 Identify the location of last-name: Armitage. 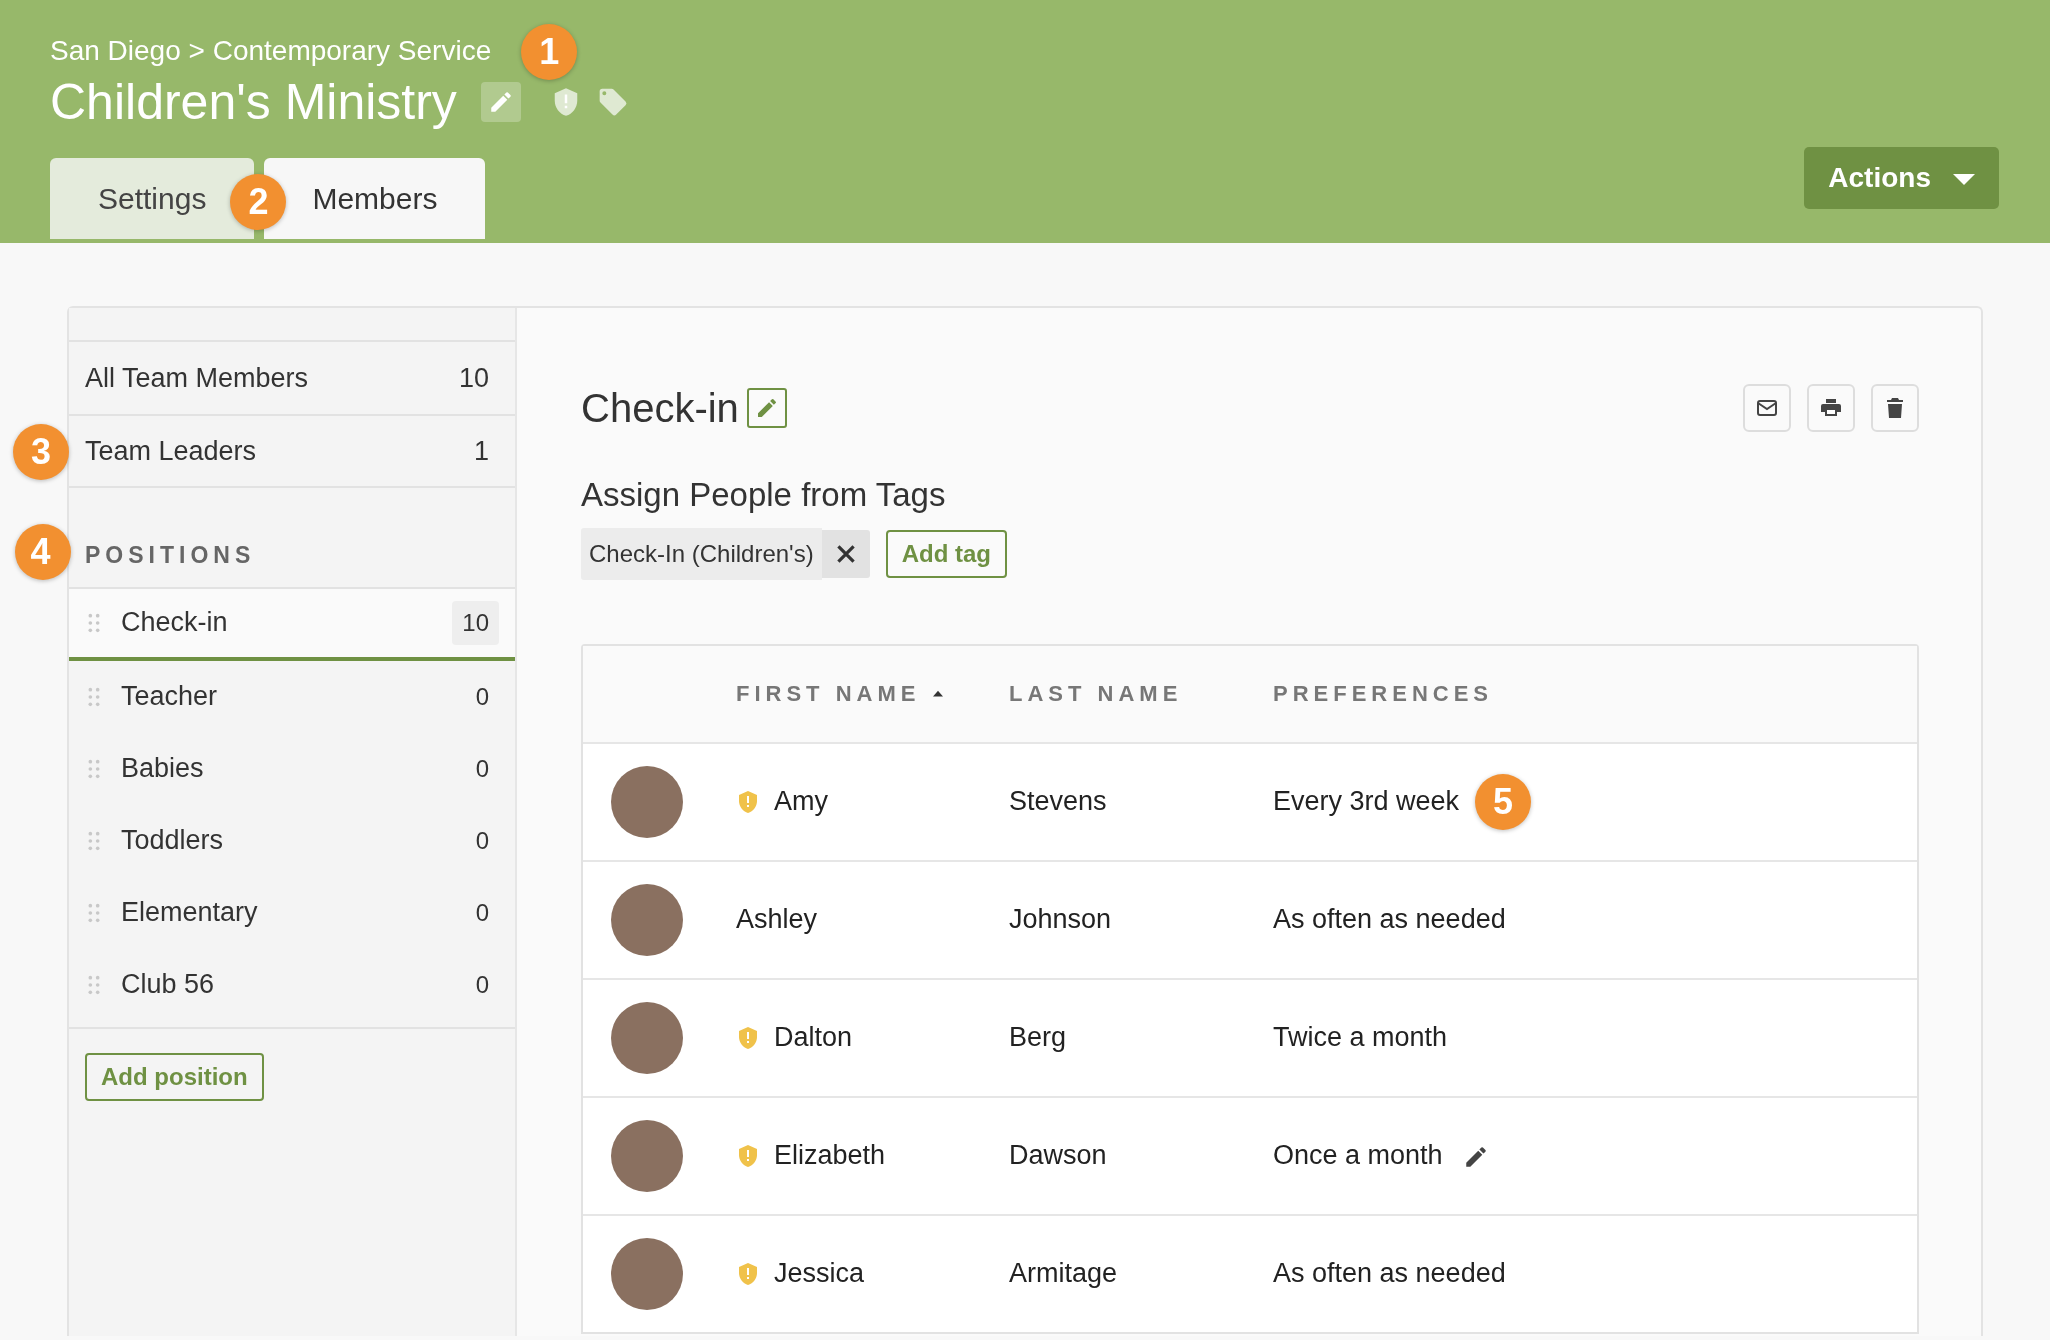
(1064, 1274).